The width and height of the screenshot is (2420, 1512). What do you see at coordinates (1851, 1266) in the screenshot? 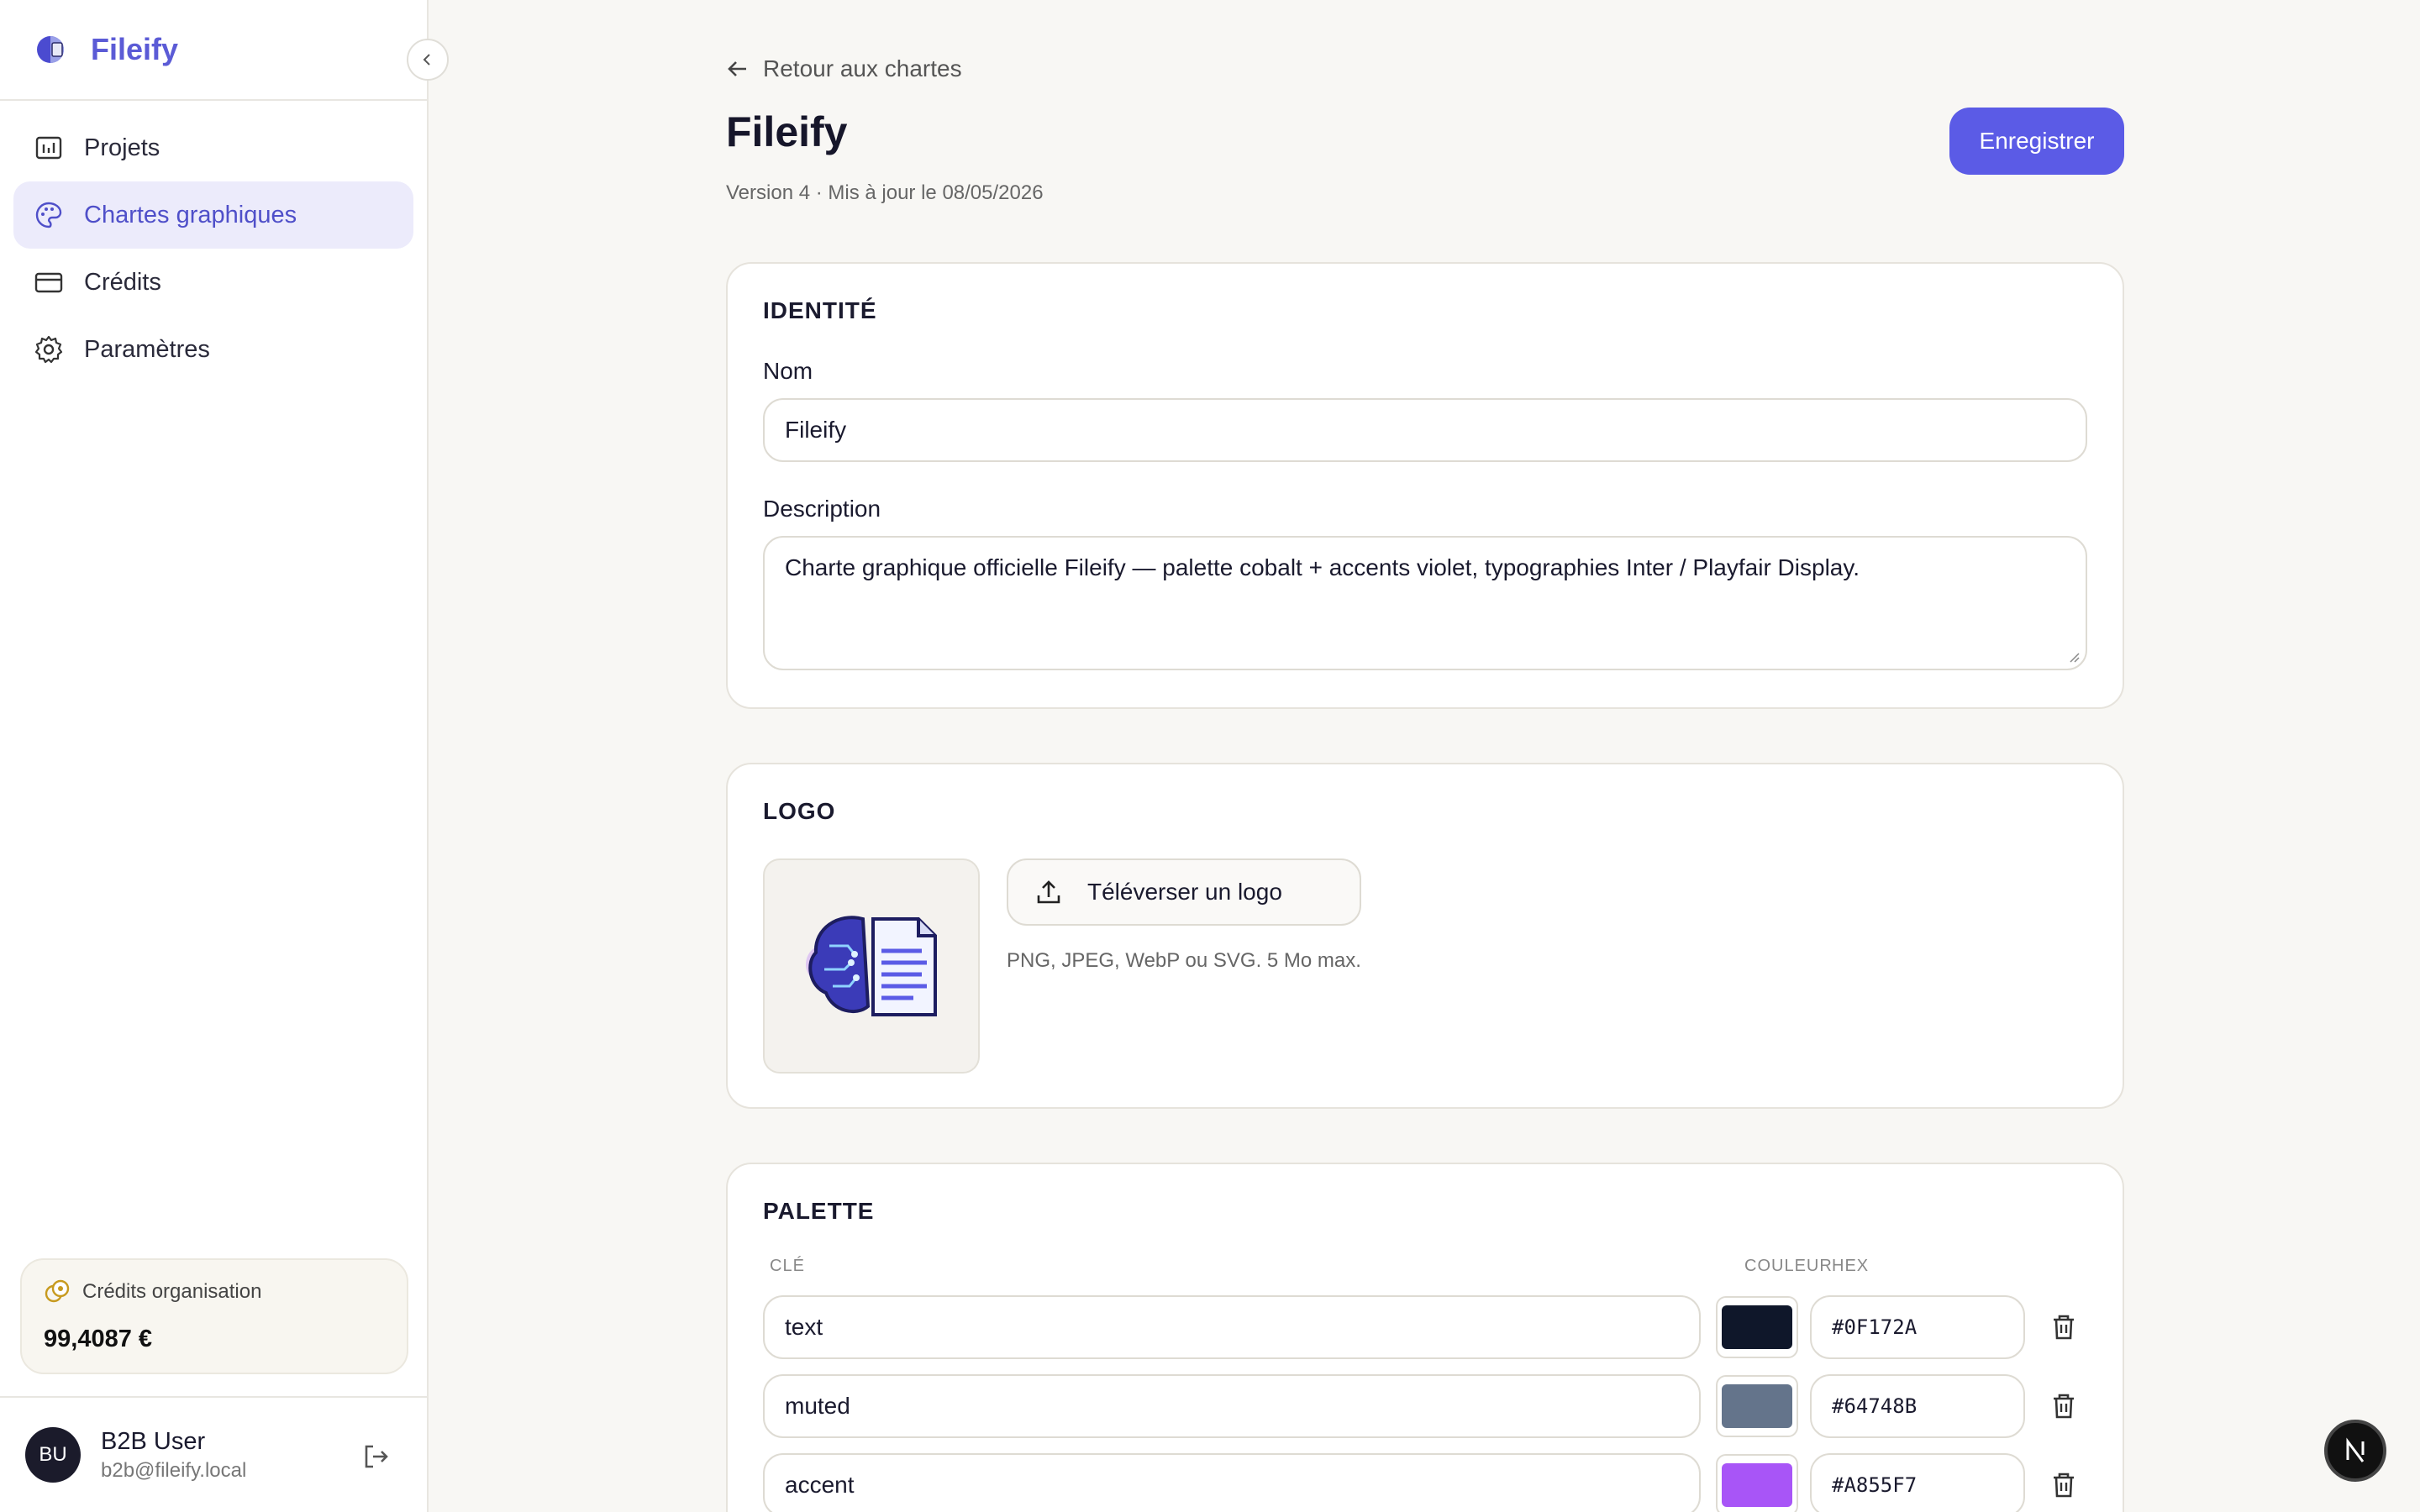
I see `col-hex-header: HEX` at bounding box center [1851, 1266].